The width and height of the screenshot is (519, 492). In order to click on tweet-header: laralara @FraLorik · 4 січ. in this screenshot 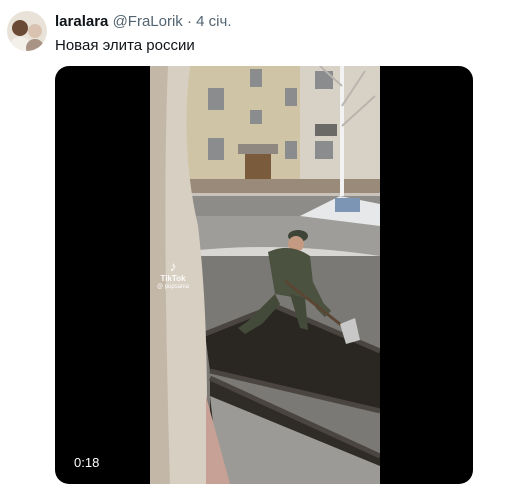, I will do `click(143, 22)`.